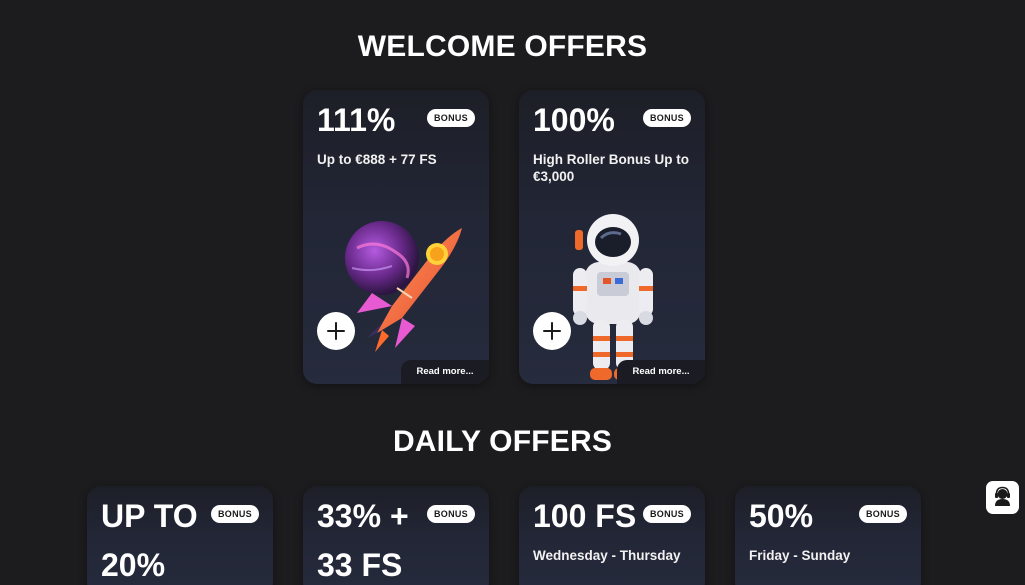 This screenshot has height=585, width=1025. What do you see at coordinates (363, 540) in the screenshot?
I see `offer-percent: 33% + 33 FS` at bounding box center [363, 540].